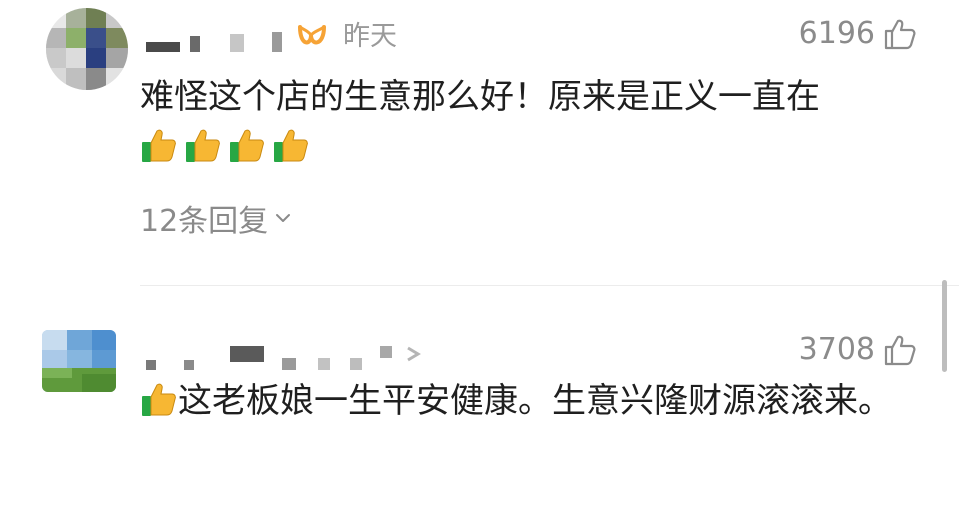  Describe the element at coordinates (836, 33) in the screenshot. I see `like-count: 6196` at that location.